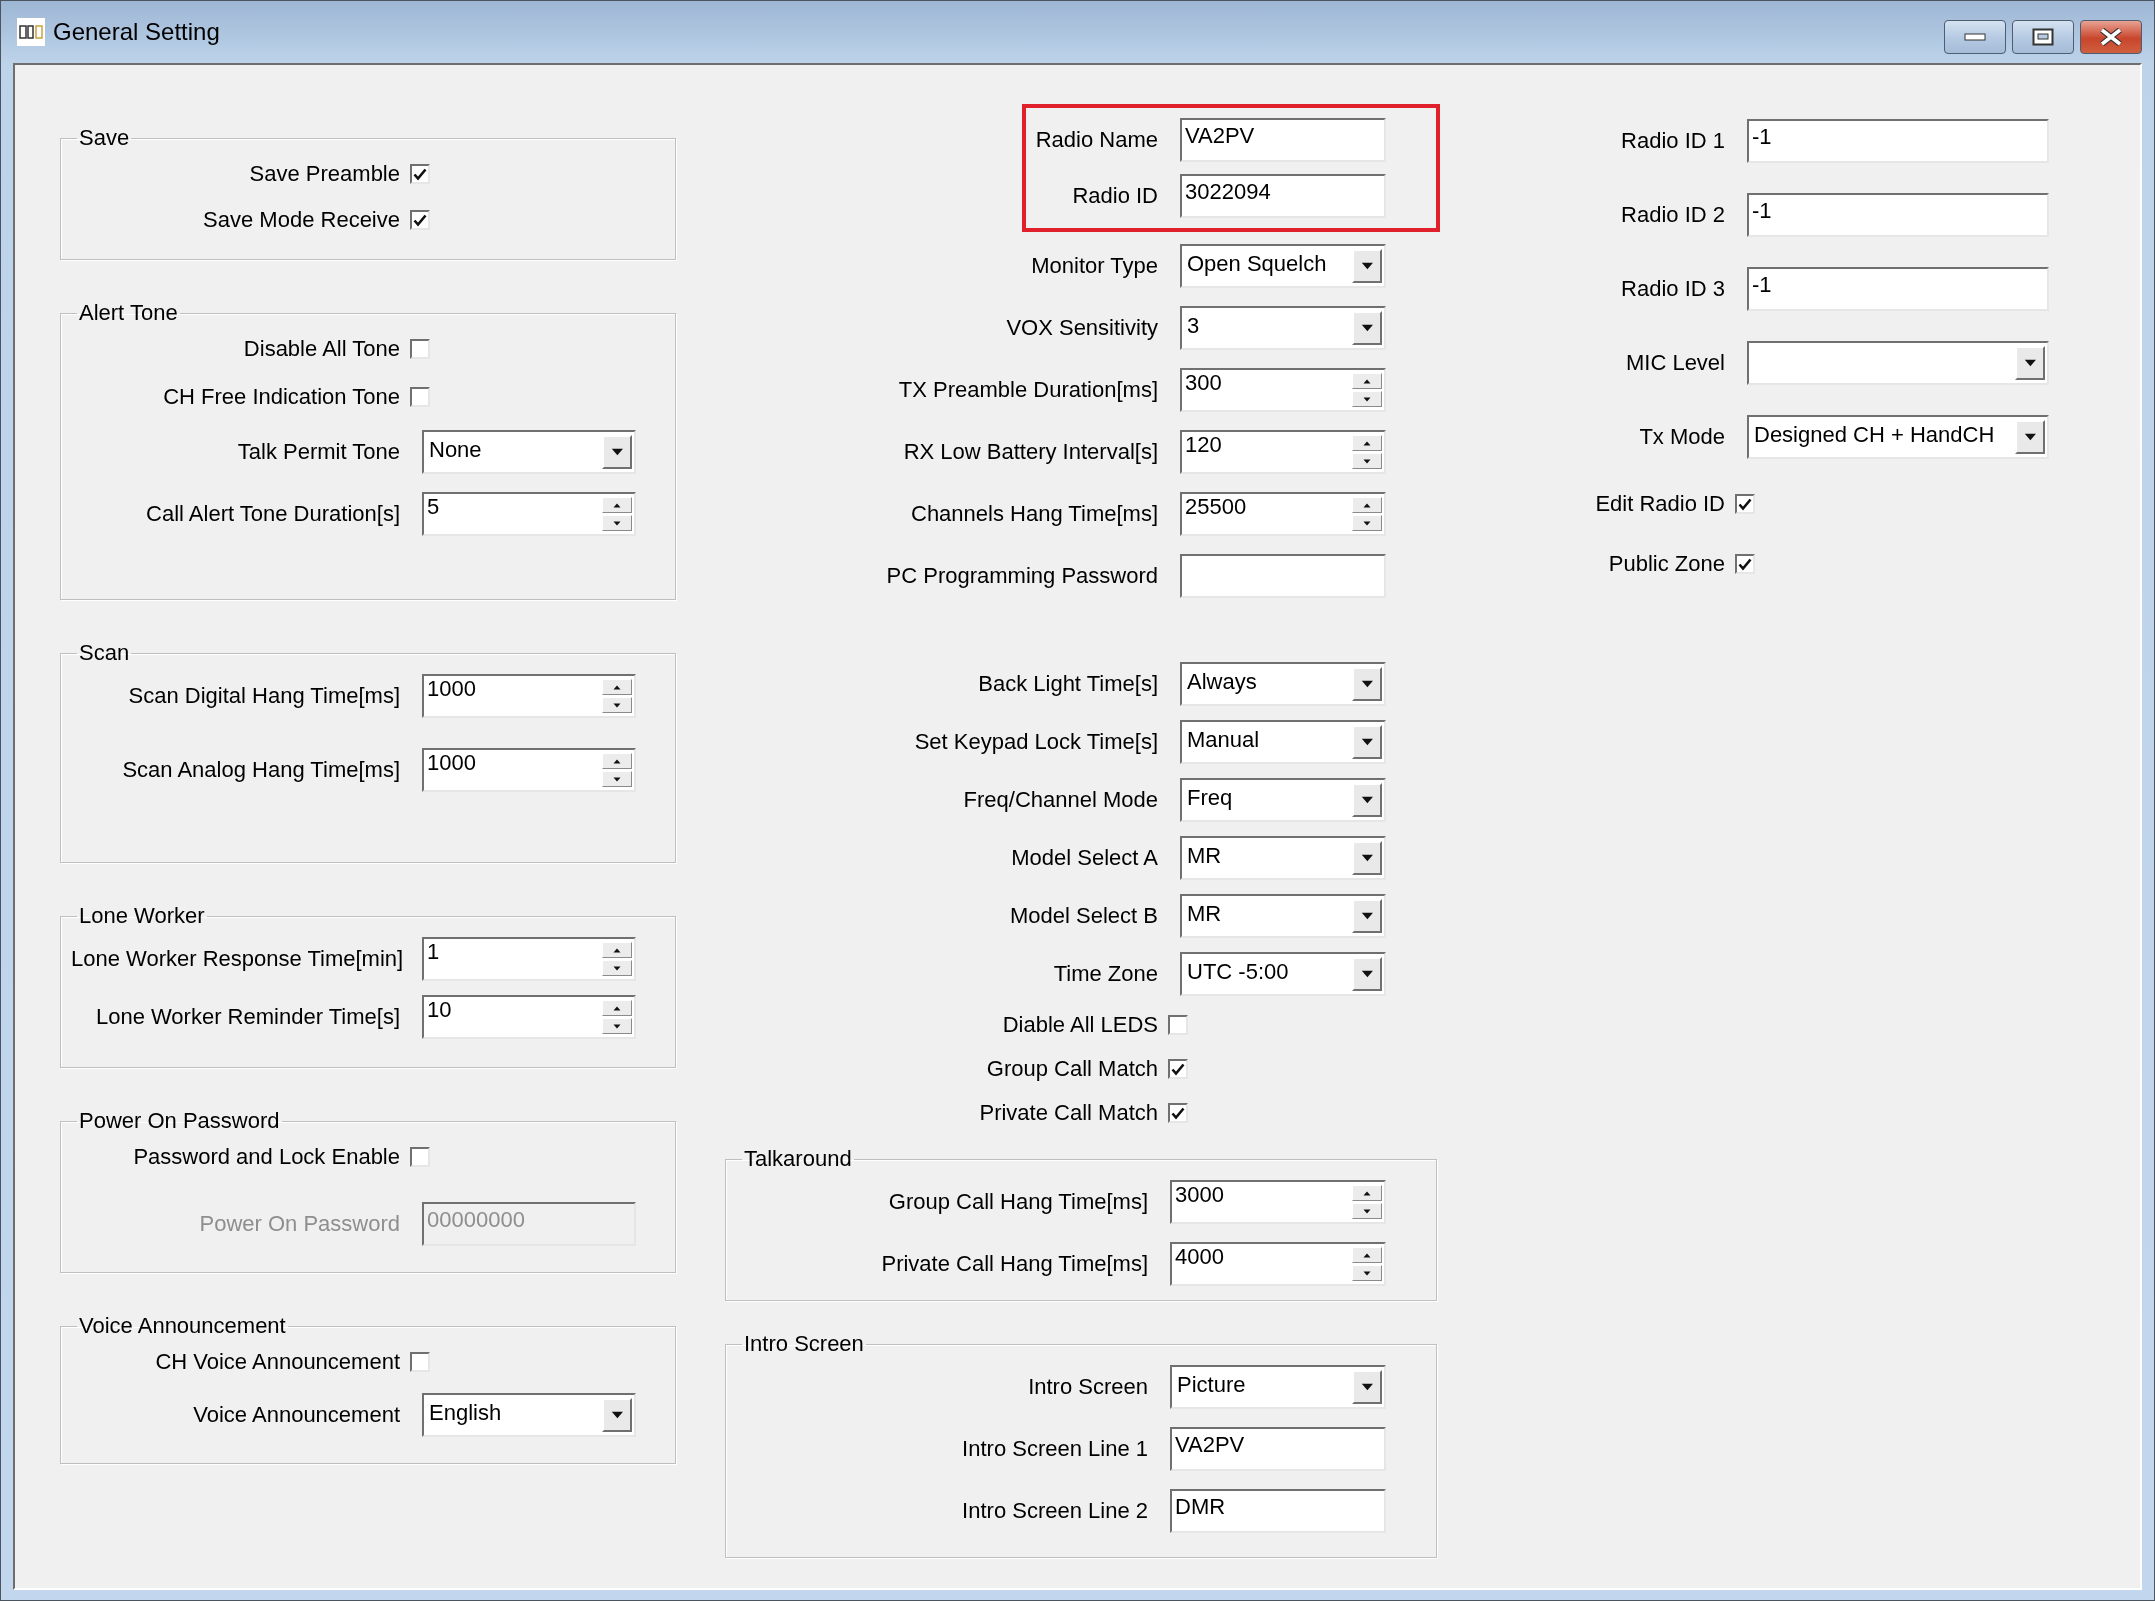  Describe the element at coordinates (1672, 141) in the screenshot. I see `field-label: Radio ID 1` at that location.